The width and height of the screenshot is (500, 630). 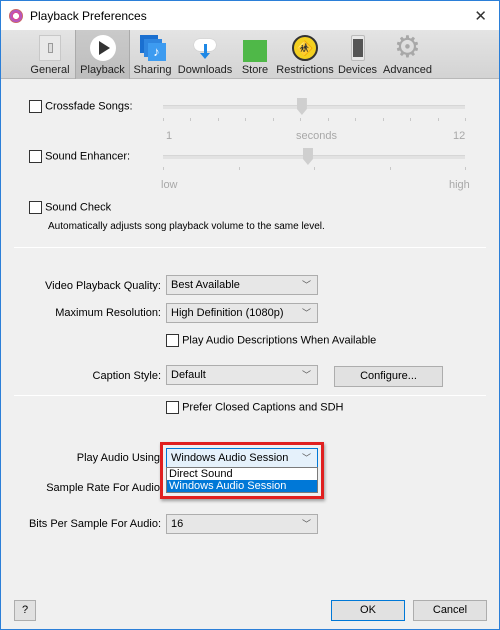 I want to click on max-resolution-label: Maximum Resolution:, so click(x=108, y=313).